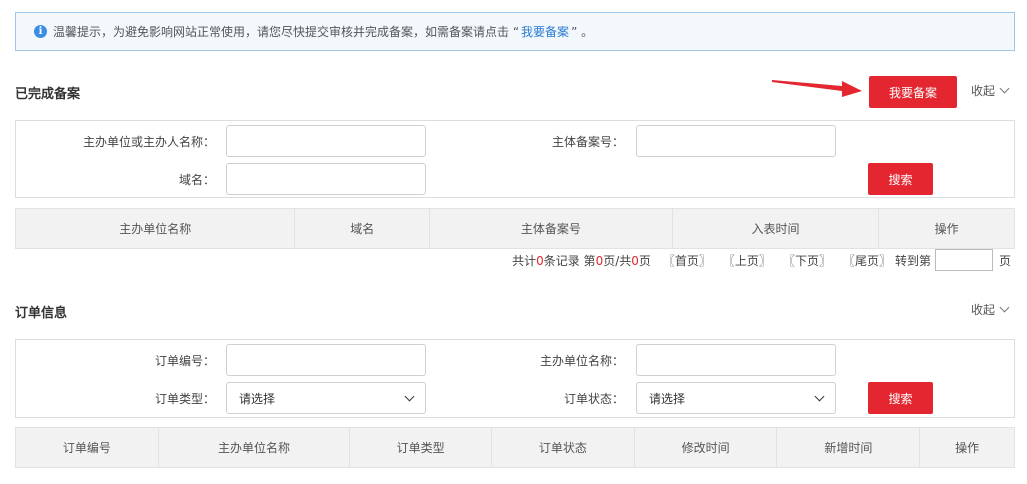 This screenshot has width=1027, height=484. What do you see at coordinates (807, 260) in the screenshot?
I see `next-page-link: 〖下页〗` at bounding box center [807, 260].